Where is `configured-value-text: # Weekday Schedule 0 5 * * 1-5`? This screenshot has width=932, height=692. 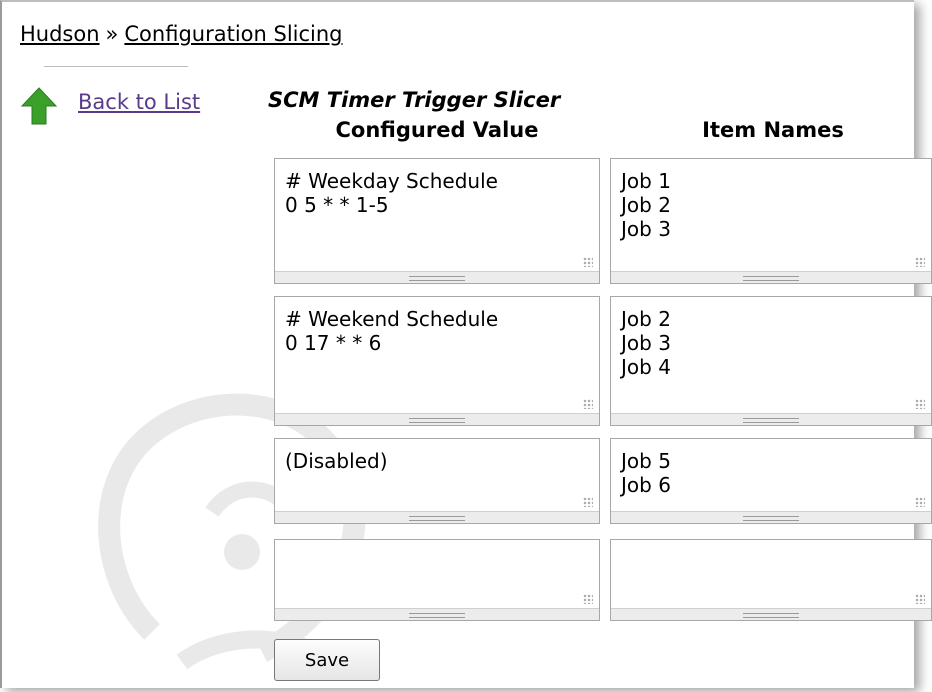 configured-value-text: # Weekday Schedule 0 5 * * 1-5 is located at coordinates (391, 193).